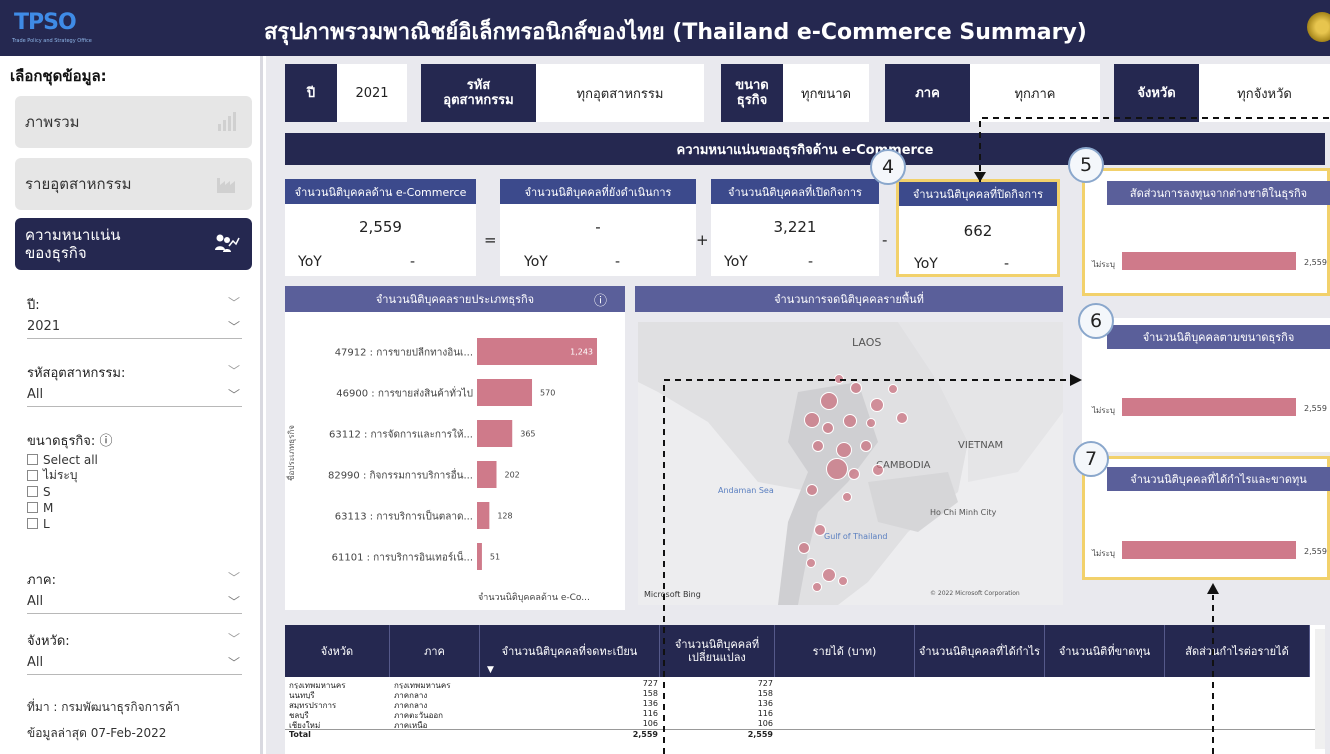 Image resolution: width=1330 pixels, height=754 pixels. I want to click on foreign-investment-bar-value: 2,559, so click(1315, 262).